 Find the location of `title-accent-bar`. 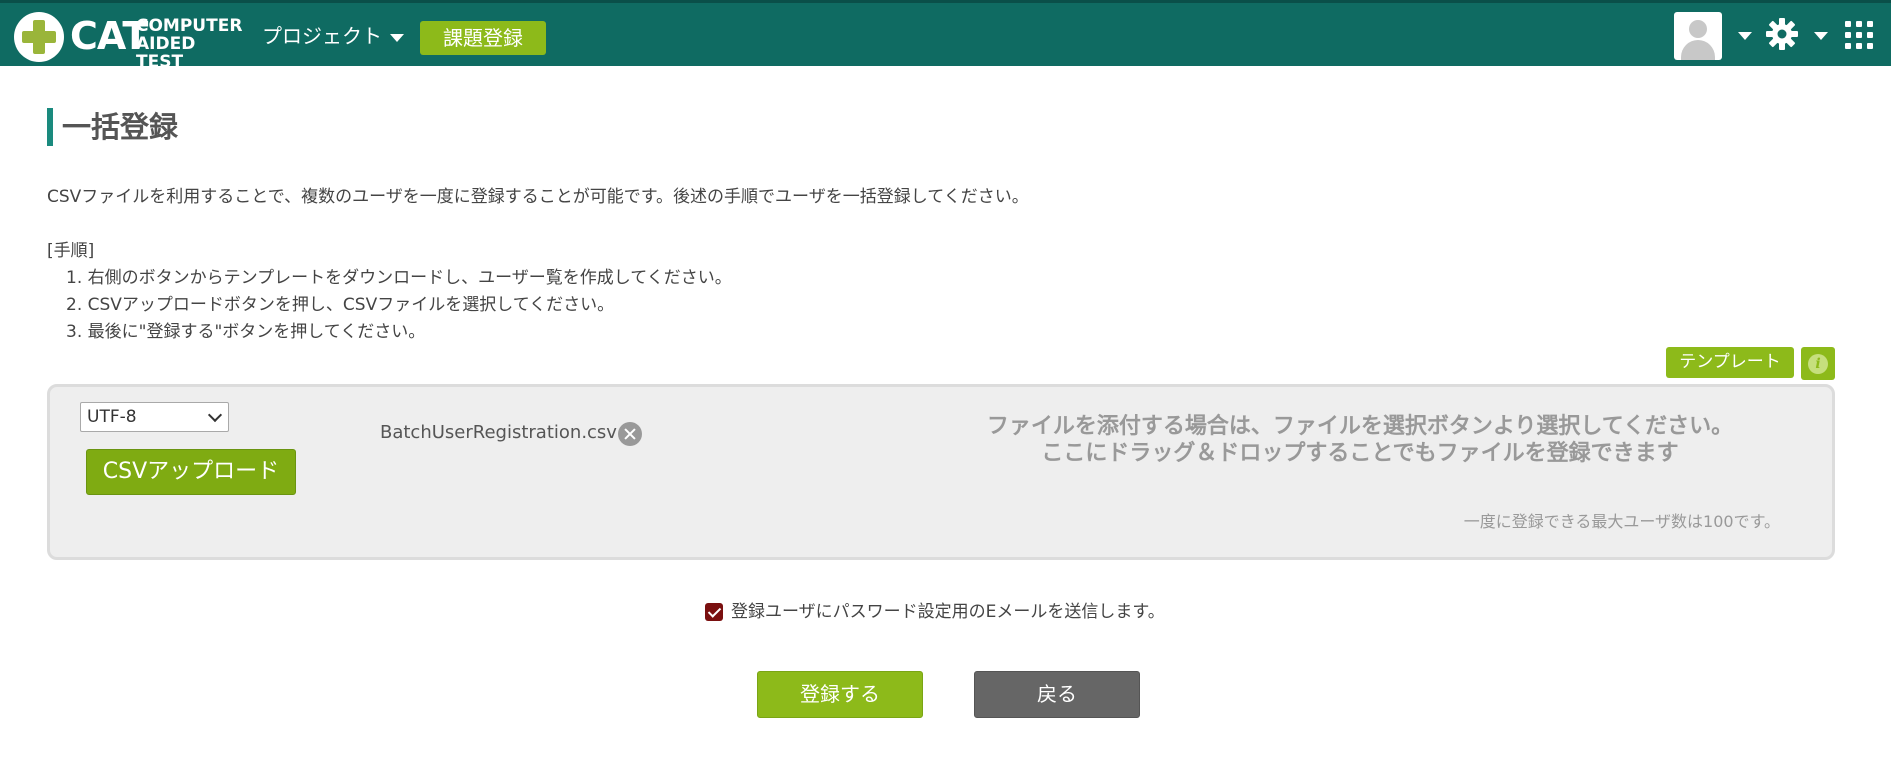

title-accent-bar is located at coordinates (50, 127).